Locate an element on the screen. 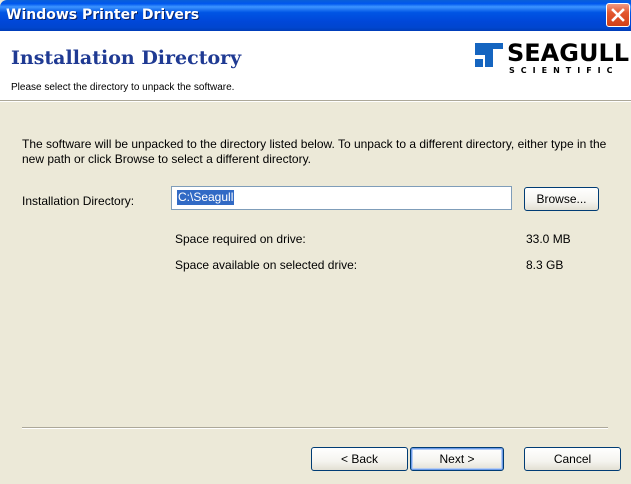 The width and height of the screenshot is (631, 484). space-required-label: Space required on drive: is located at coordinates (240, 239).